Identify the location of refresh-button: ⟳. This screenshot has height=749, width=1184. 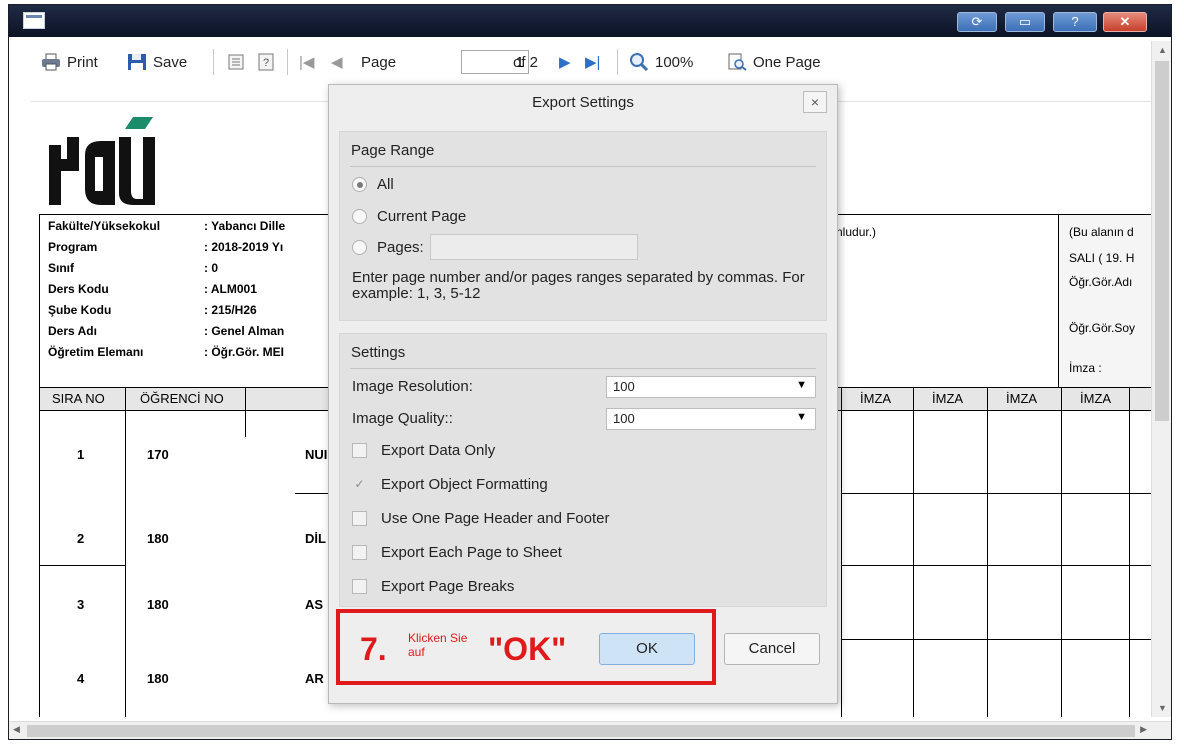
(977, 22).